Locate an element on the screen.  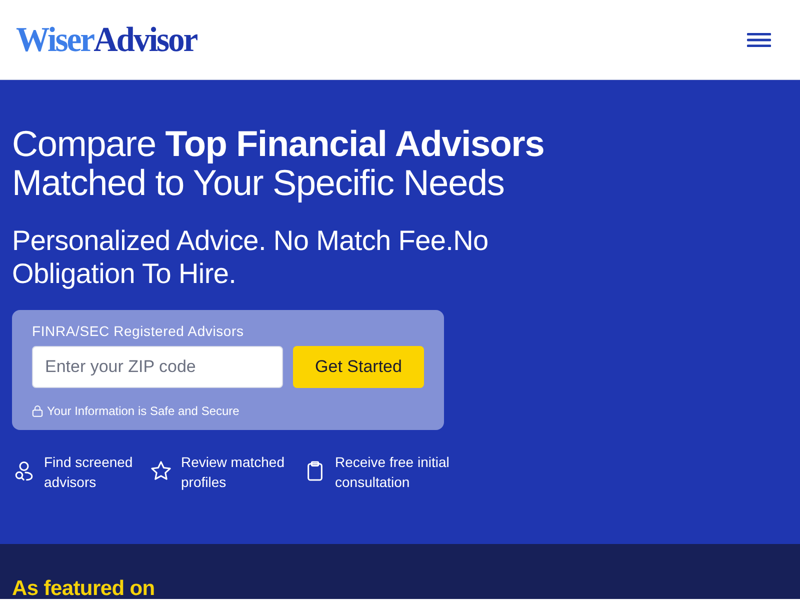
clipboard-icon is located at coordinates (315, 471).